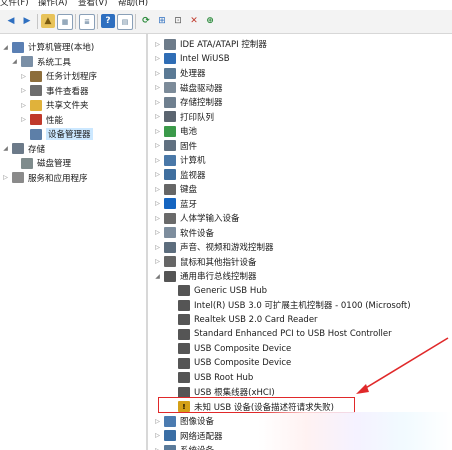 The image size is (452, 450). What do you see at coordinates (355, 431) in the screenshot?
I see `watermark-fade` at bounding box center [355, 431].